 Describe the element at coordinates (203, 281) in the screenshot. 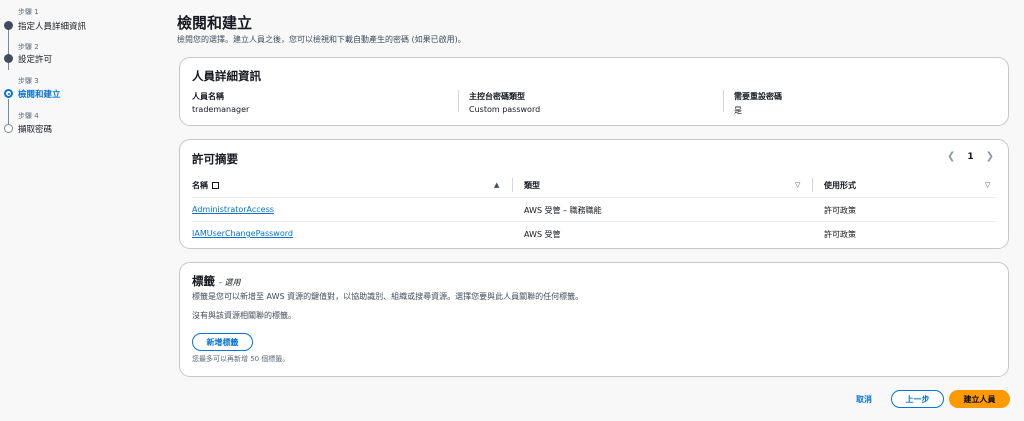

I see `tags-title: 標籤` at that location.